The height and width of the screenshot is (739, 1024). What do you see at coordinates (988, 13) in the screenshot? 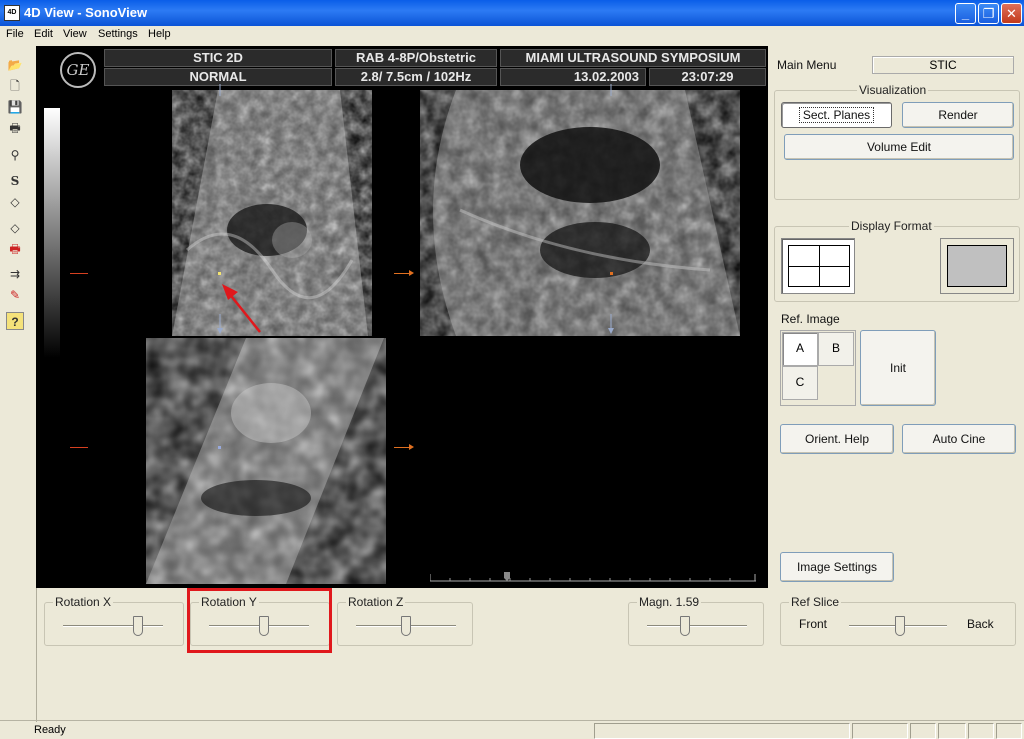
I see `maximize-button: ❐` at bounding box center [988, 13].